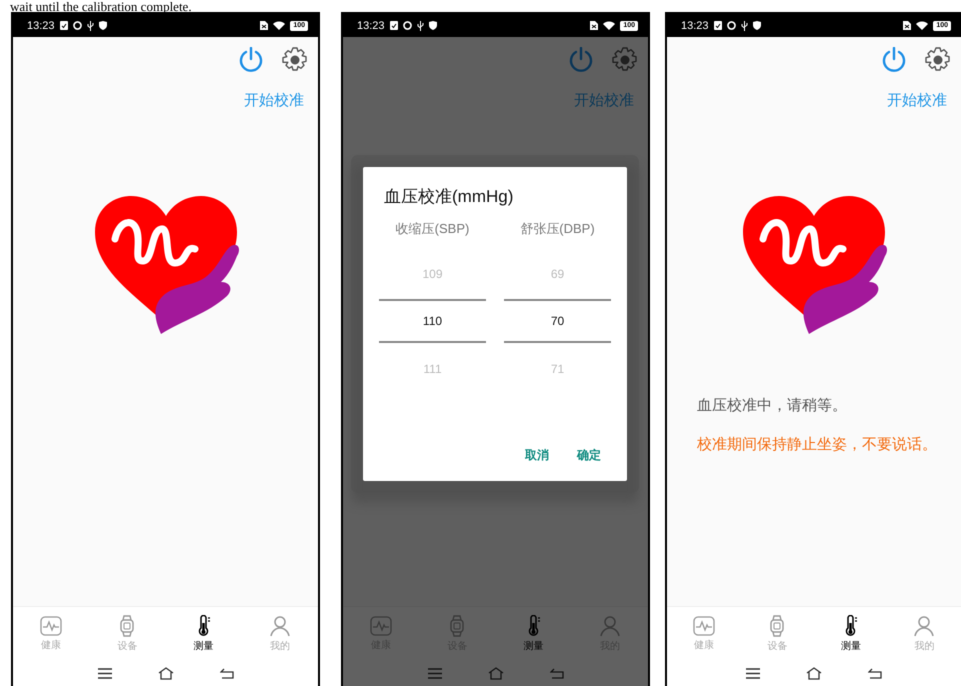  Describe the element at coordinates (817, 444) in the screenshot. I see `warning-text: 校准期间保持静止坐姿，不要说话。` at that location.